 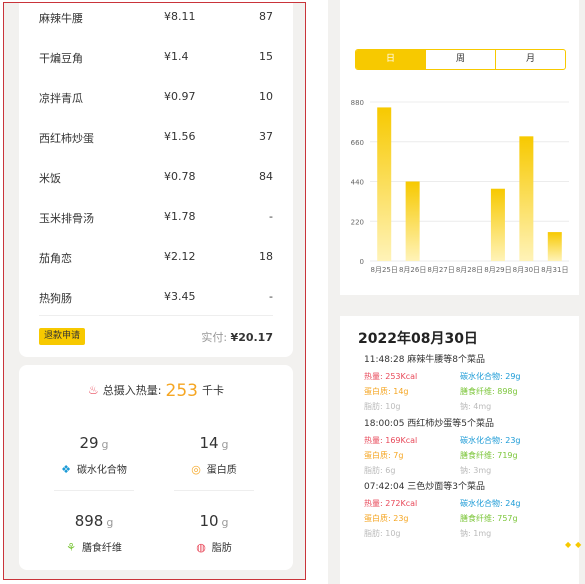 What do you see at coordinates (526, 270) in the screenshot?
I see `x-tick-label: 8月30日` at bounding box center [526, 270].